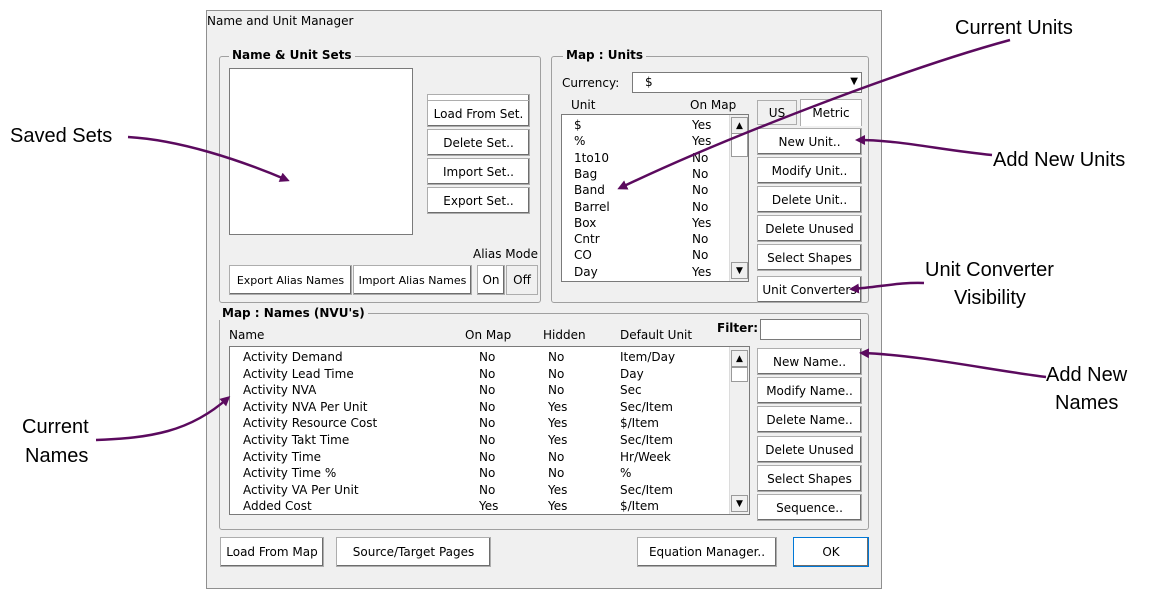 Image resolution: width=1158 pixels, height=589 pixels. I want to click on unit-row: Day Yes, so click(655, 272).